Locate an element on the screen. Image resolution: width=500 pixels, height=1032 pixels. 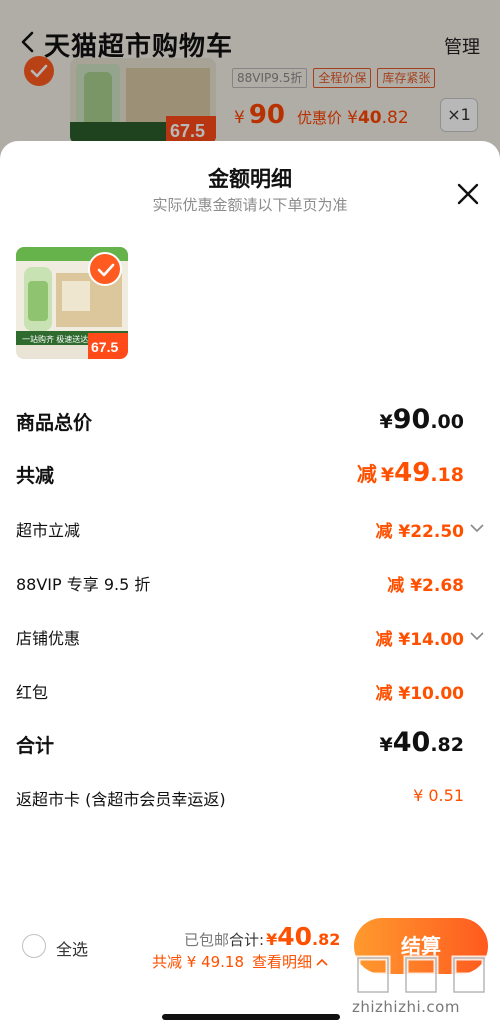
svg-text: 一站购齐 极速送达 is located at coordinates (55, 339).